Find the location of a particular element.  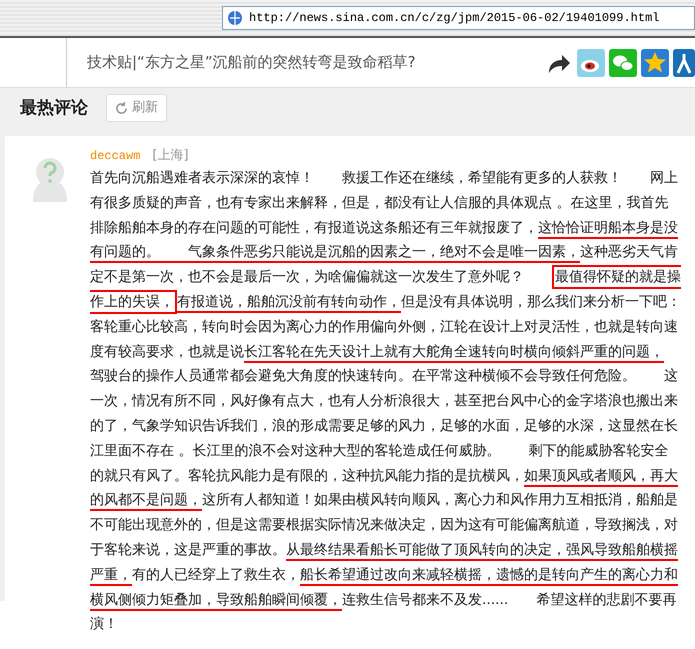

section-heading: 最热评论 is located at coordinates (54, 108).